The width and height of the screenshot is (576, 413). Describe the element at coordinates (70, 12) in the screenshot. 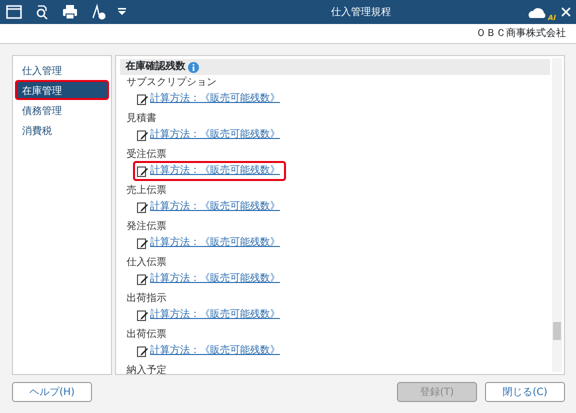

I see `printer-icon` at that location.